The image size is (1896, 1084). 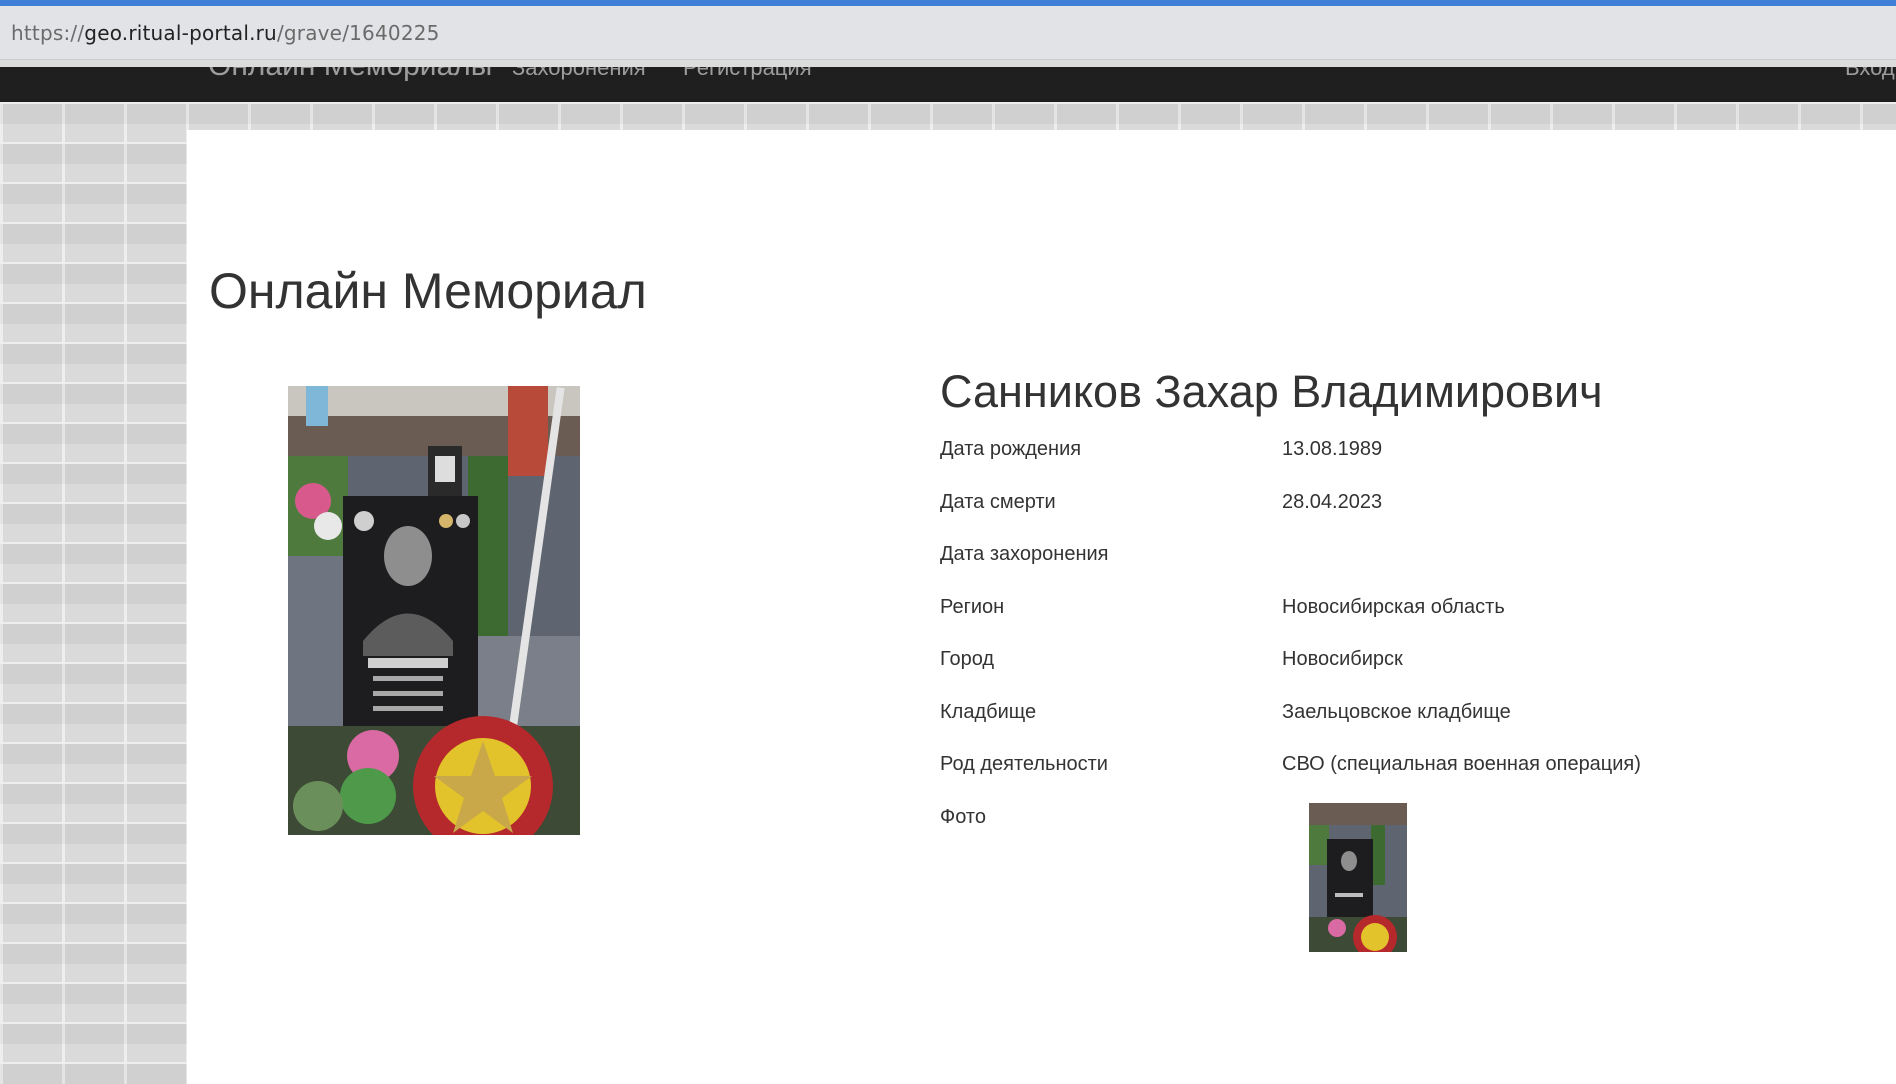 I want to click on grave-photo, so click(x=434, y=610).